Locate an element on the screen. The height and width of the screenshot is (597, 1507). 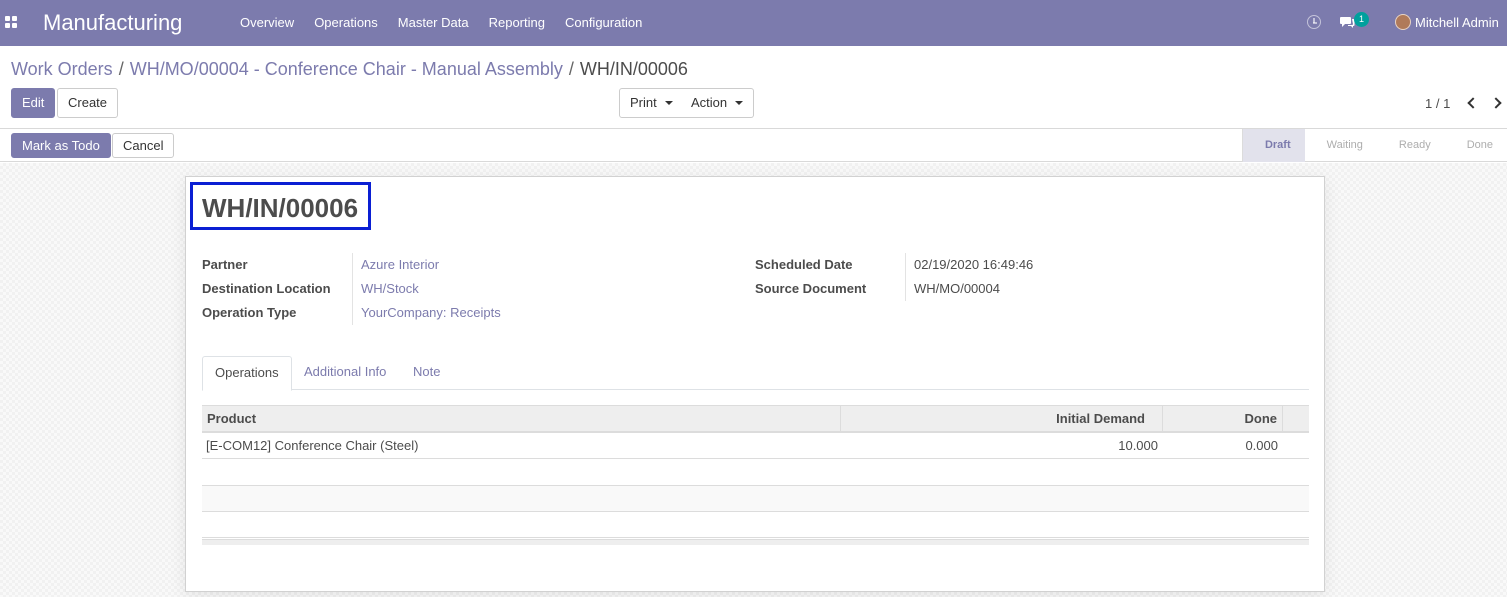
operation-type-label: Operation Type is located at coordinates (249, 312).